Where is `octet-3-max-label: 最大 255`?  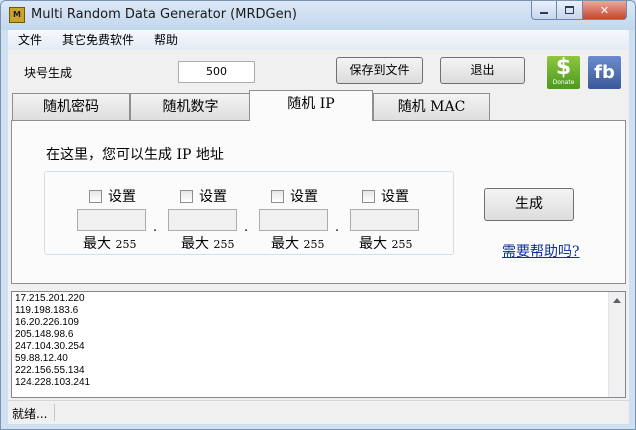 octet-3-max-label: 最大 255 is located at coordinates (297, 243).